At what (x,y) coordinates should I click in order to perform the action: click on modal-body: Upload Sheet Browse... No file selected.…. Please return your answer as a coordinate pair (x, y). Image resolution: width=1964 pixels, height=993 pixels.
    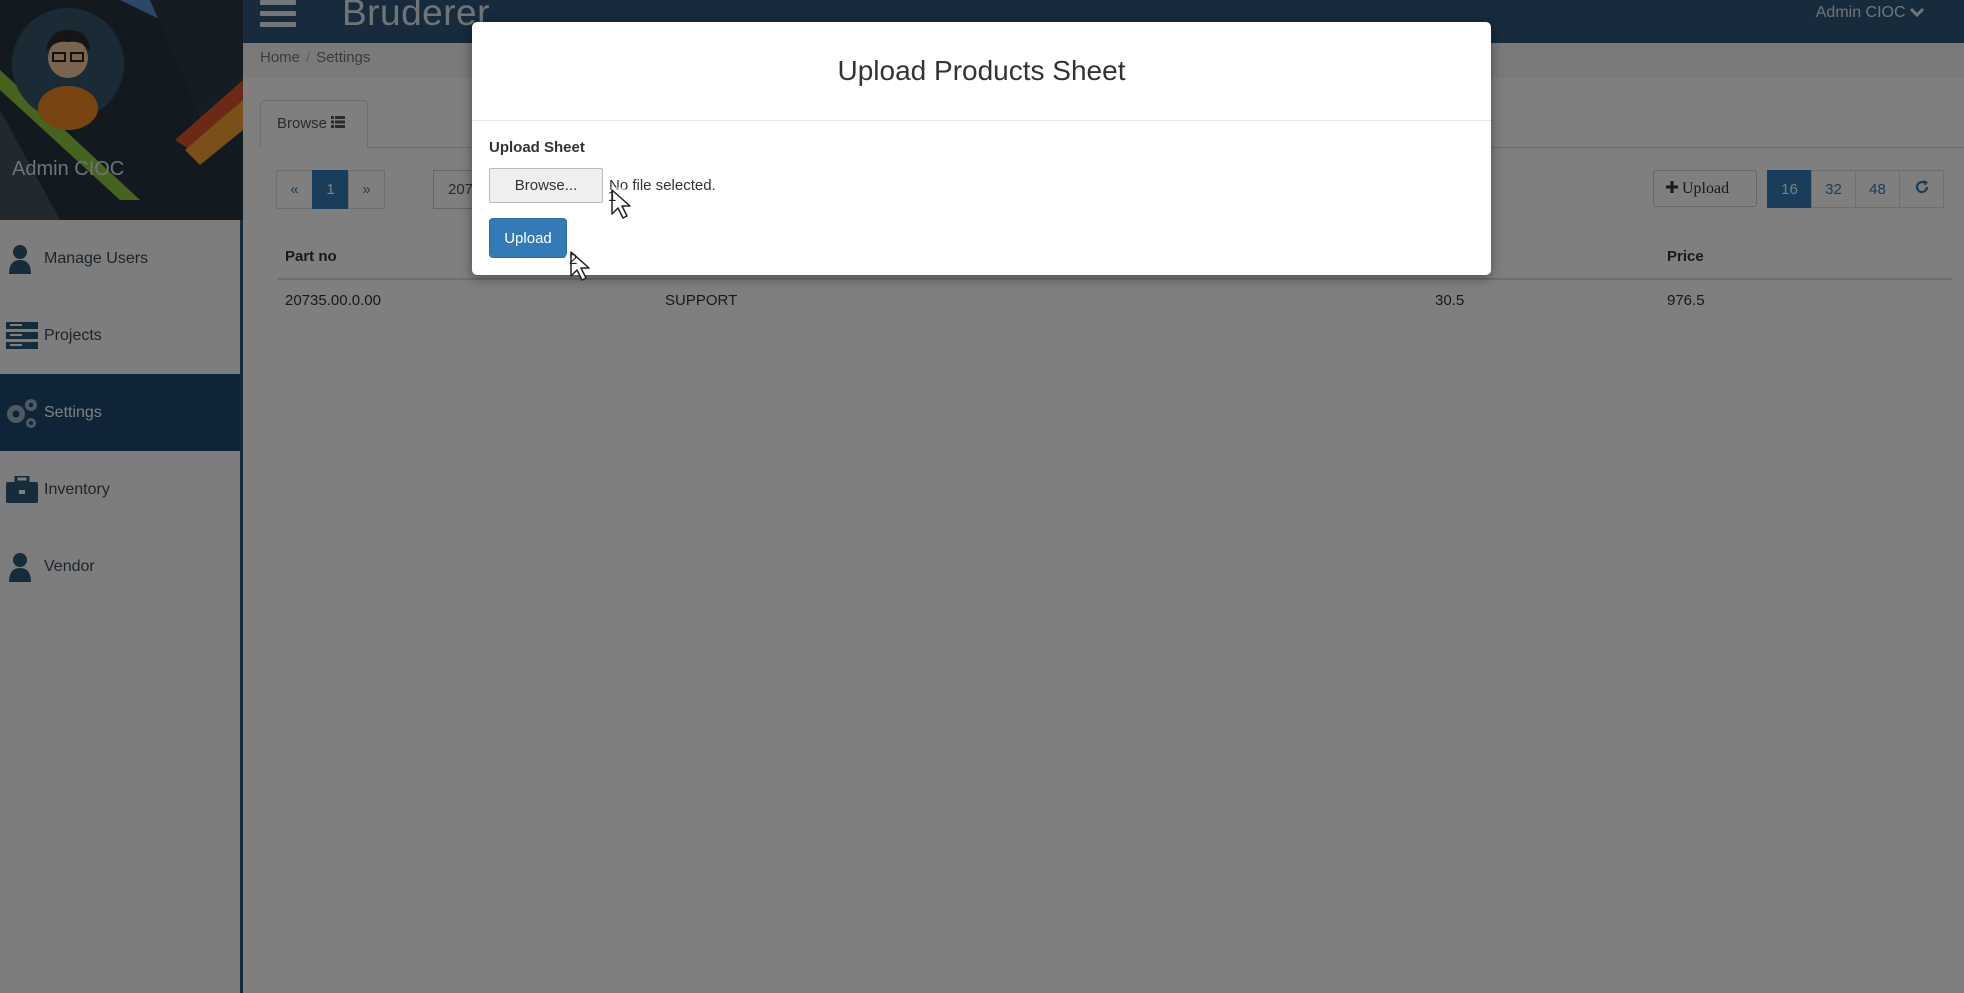
    Looking at the image, I should click on (981, 189).